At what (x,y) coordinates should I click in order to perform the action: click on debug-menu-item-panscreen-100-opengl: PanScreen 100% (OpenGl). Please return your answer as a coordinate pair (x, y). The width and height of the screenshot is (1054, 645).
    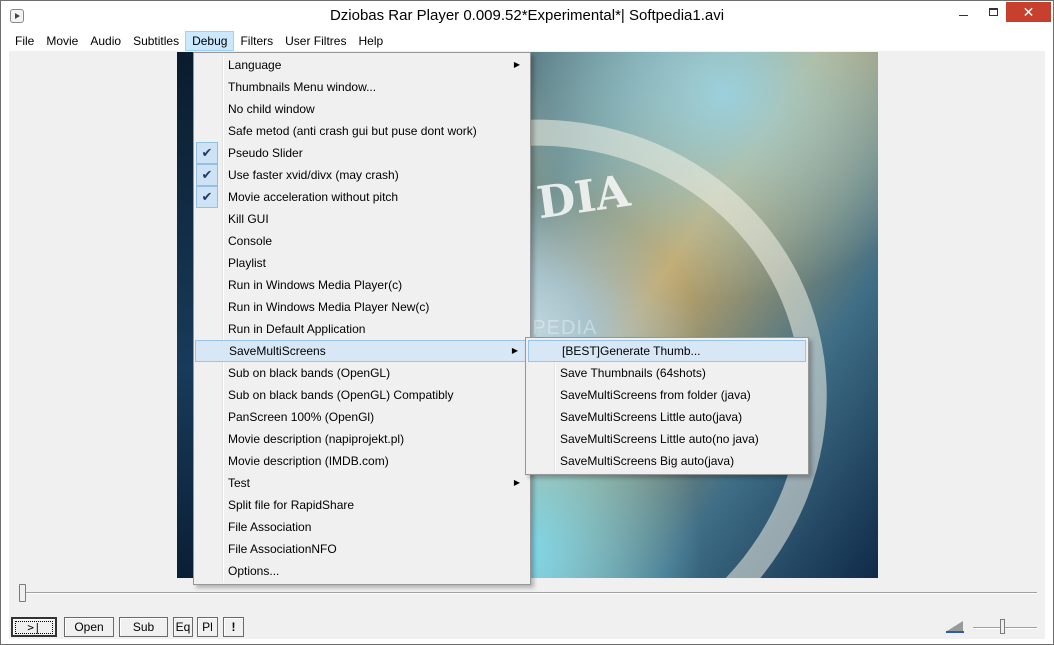
    Looking at the image, I should click on (362, 417).